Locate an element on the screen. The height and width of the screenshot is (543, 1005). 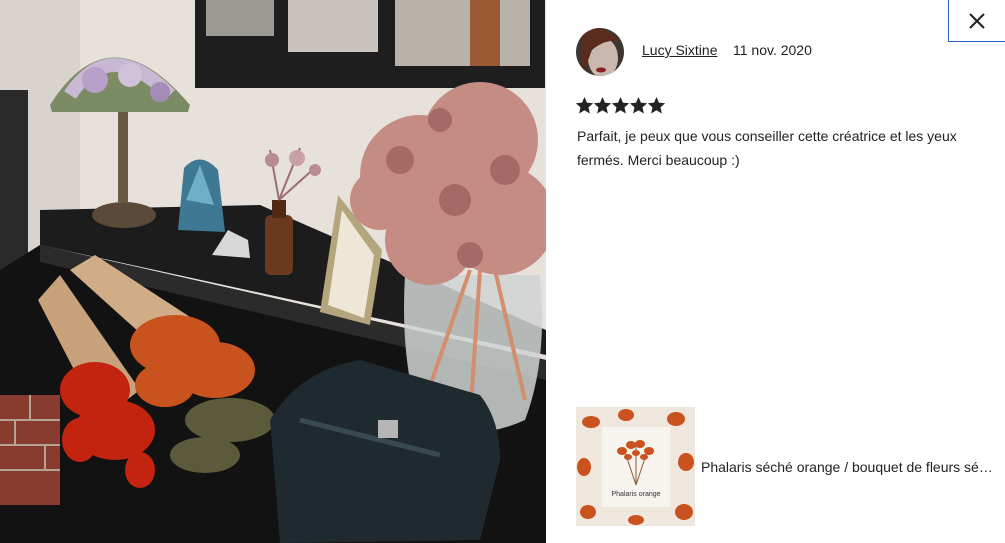
product-thumbnail-label: Phalaris orange is located at coordinates (636, 494).